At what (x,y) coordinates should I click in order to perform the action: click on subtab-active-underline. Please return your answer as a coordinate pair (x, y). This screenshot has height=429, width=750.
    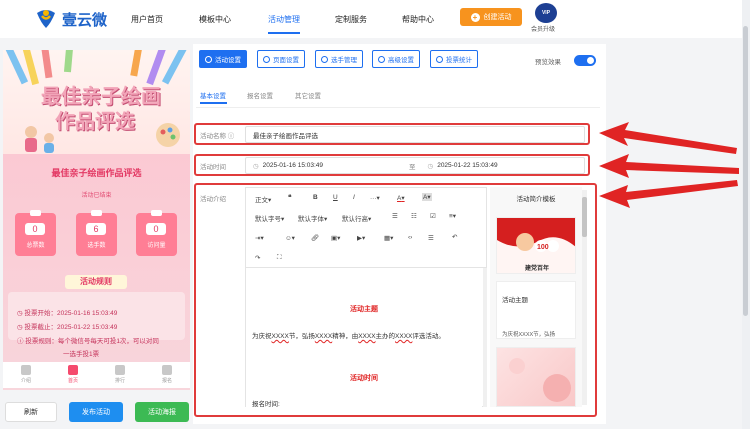
    Looking at the image, I should click on (213, 103).